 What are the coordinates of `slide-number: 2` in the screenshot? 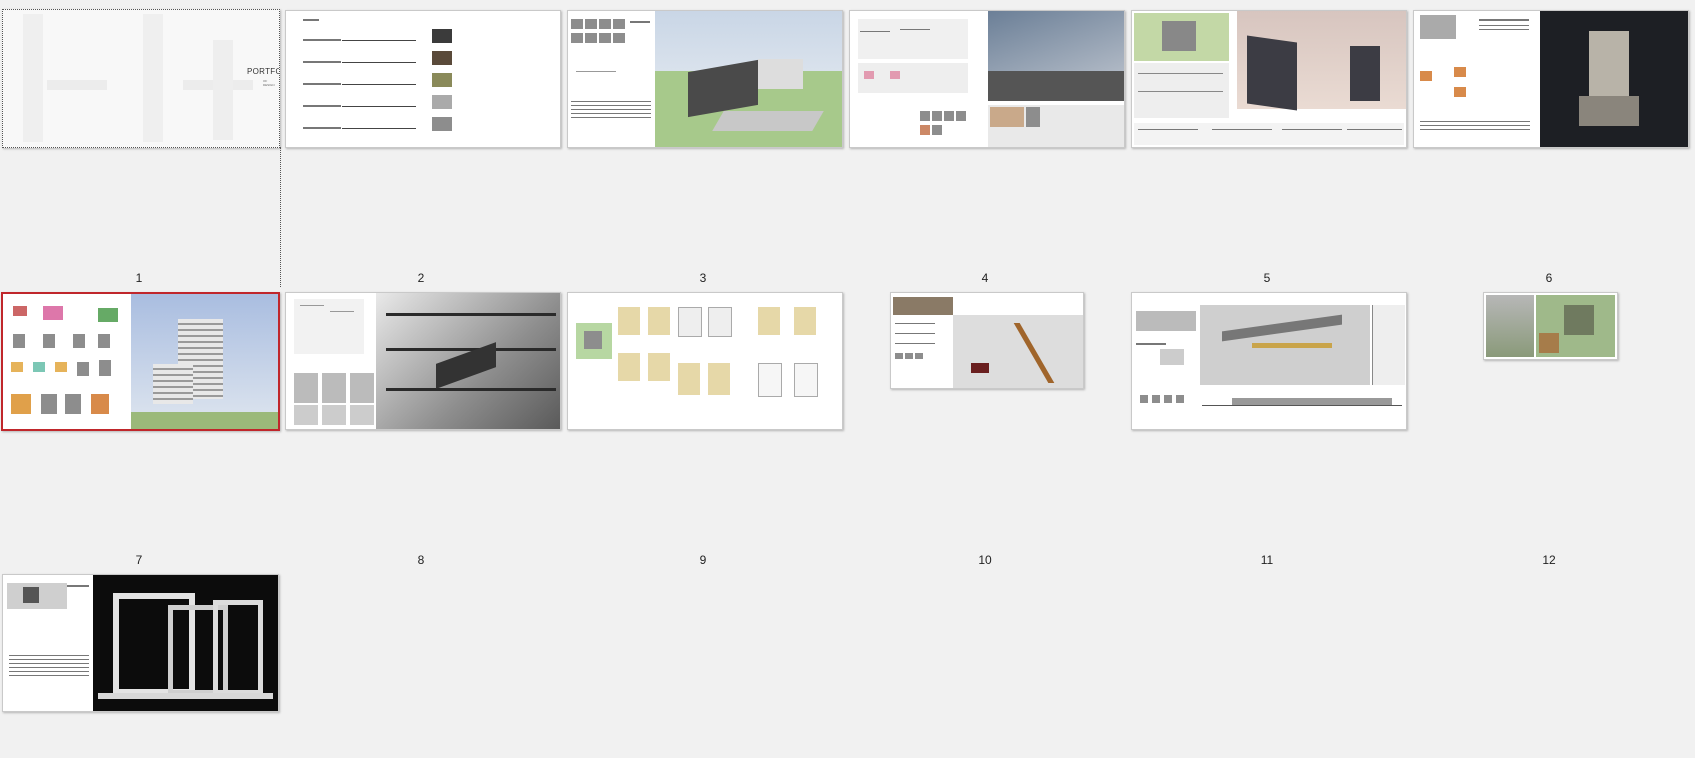 It's located at (421, 278).